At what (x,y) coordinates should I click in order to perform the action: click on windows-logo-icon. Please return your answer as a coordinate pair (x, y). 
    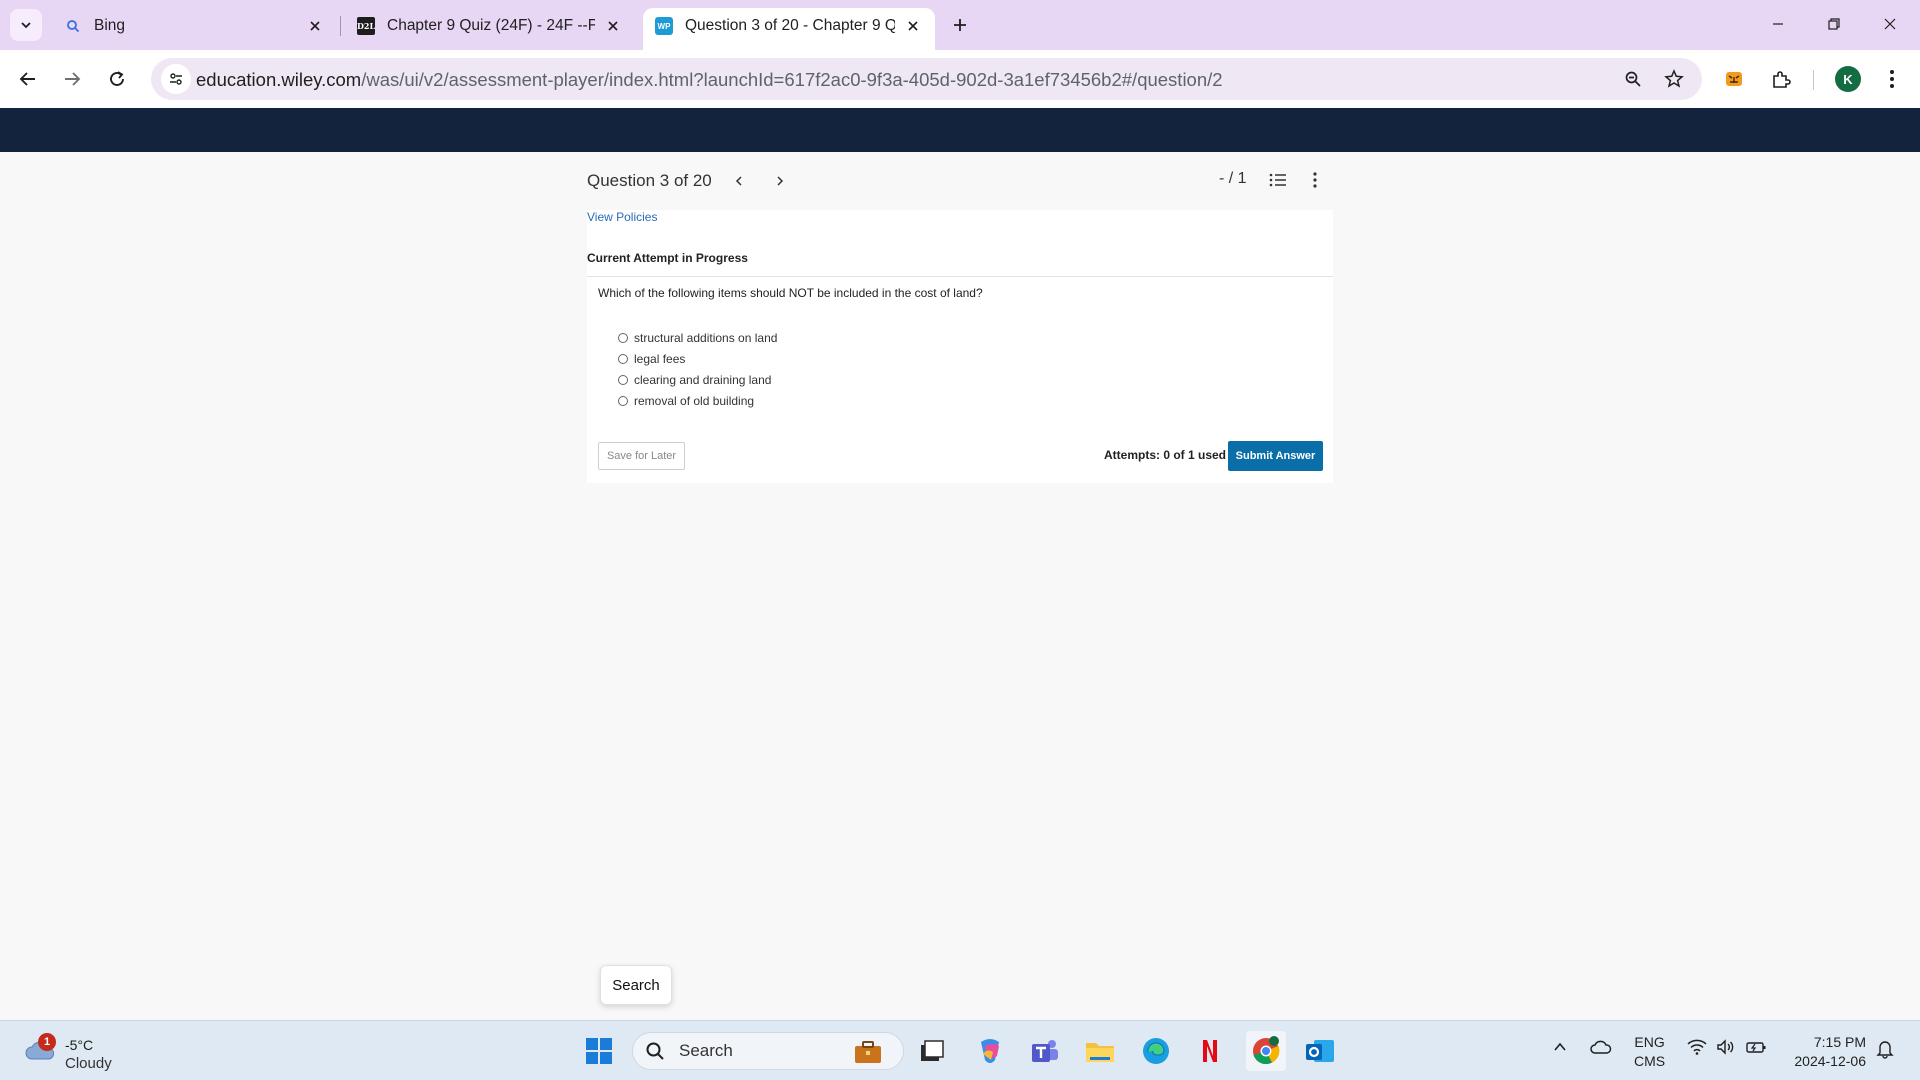
    Looking at the image, I should click on (599, 1051).